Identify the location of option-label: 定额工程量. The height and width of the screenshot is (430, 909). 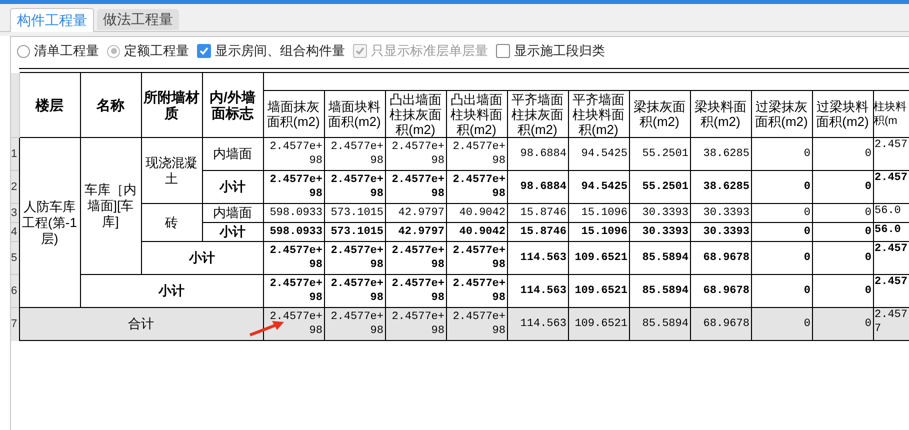
(156, 51).